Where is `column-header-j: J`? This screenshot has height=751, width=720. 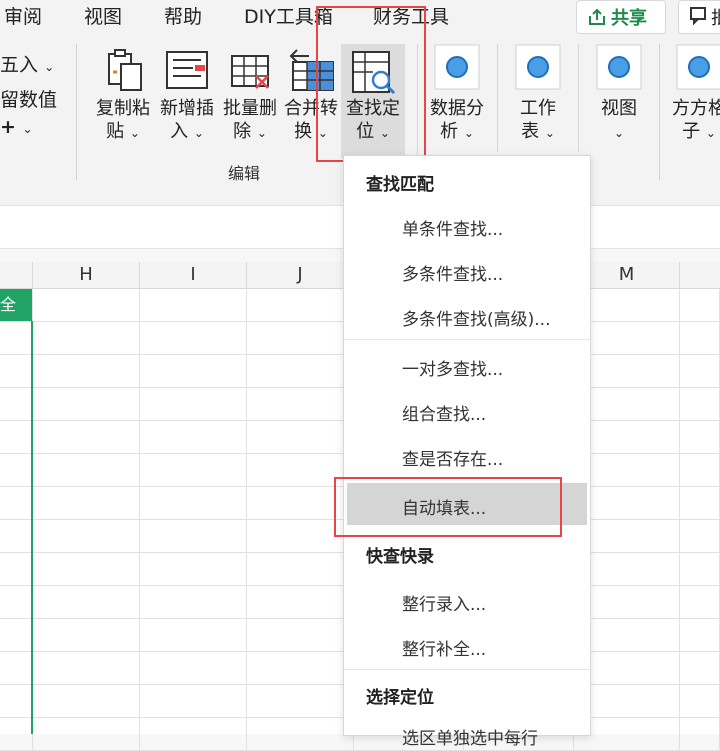 column-header-j: J is located at coordinates (300, 275).